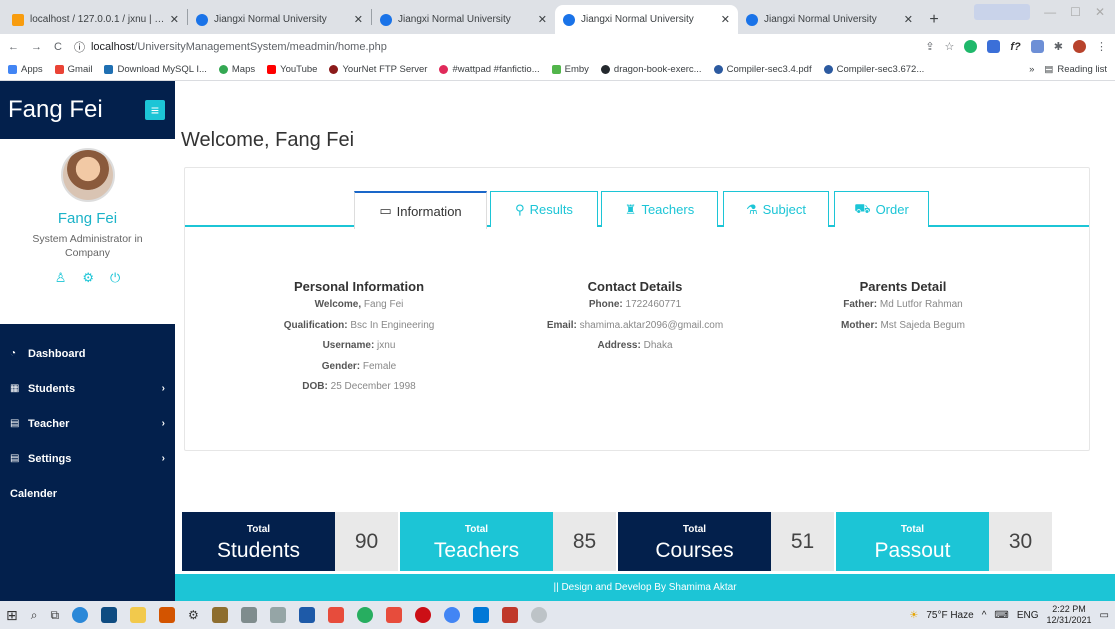 The image size is (1115, 629). What do you see at coordinates (115, 278) in the screenshot?
I see `power-icon: ⏻` at bounding box center [115, 278].